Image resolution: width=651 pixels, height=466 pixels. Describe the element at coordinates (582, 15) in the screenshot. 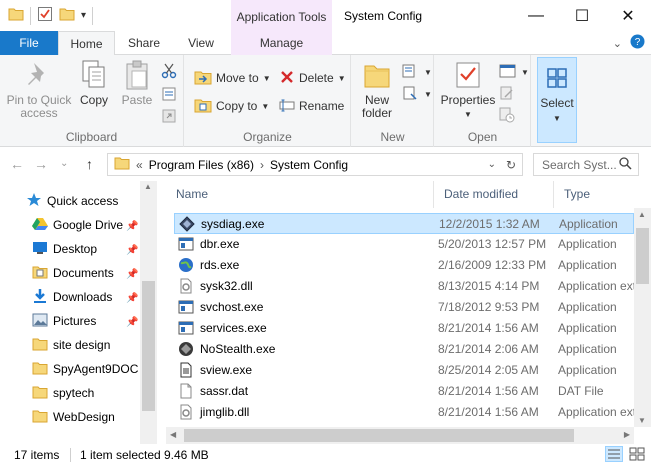

I see `maximize-button: ☐` at that location.